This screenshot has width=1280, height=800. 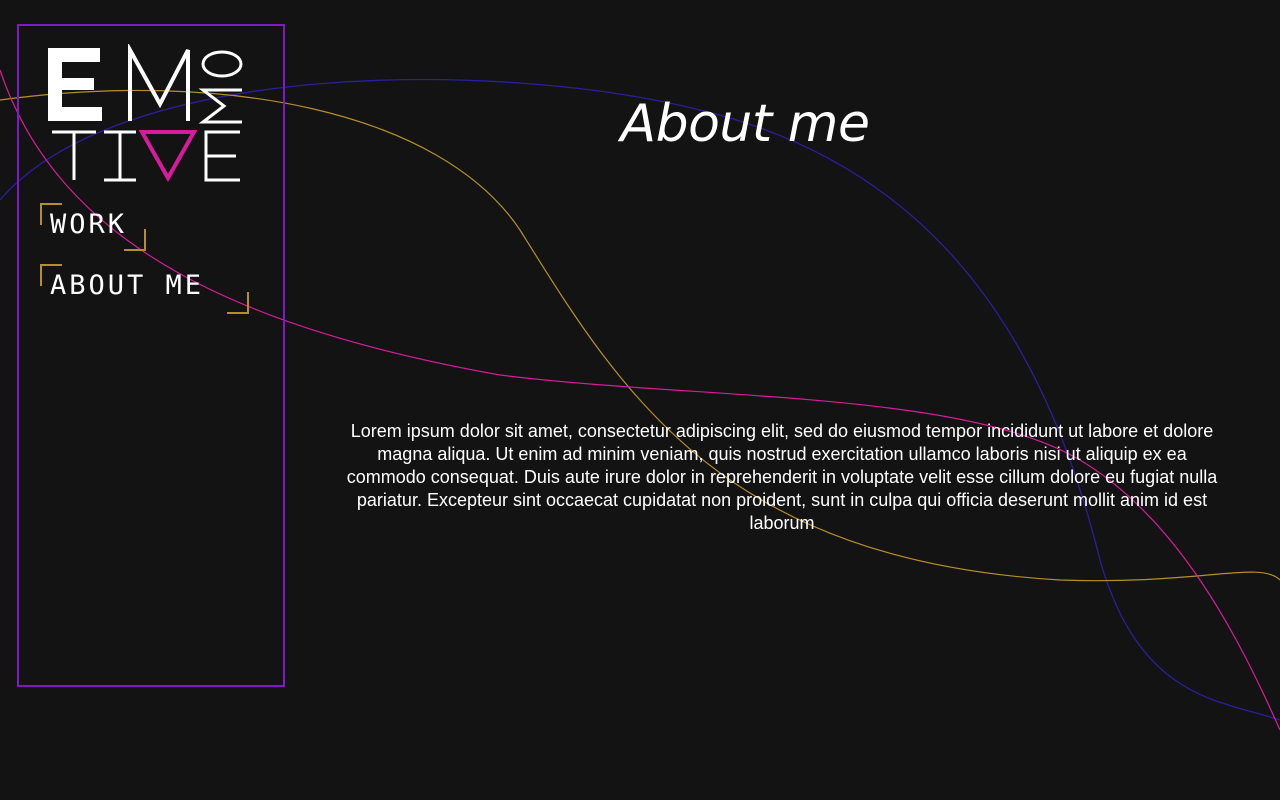 What do you see at coordinates (222, 156) in the screenshot?
I see `logo-letter-e-thin` at bounding box center [222, 156].